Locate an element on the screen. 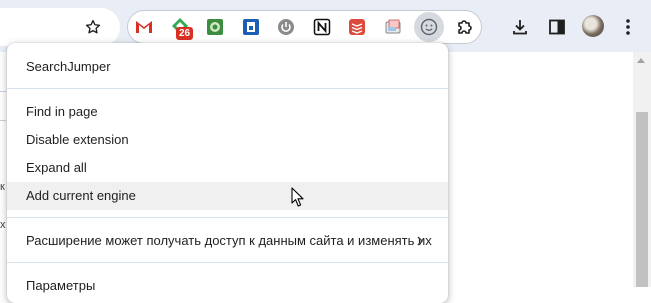  menu-item-label: Параметры is located at coordinates (61, 285).